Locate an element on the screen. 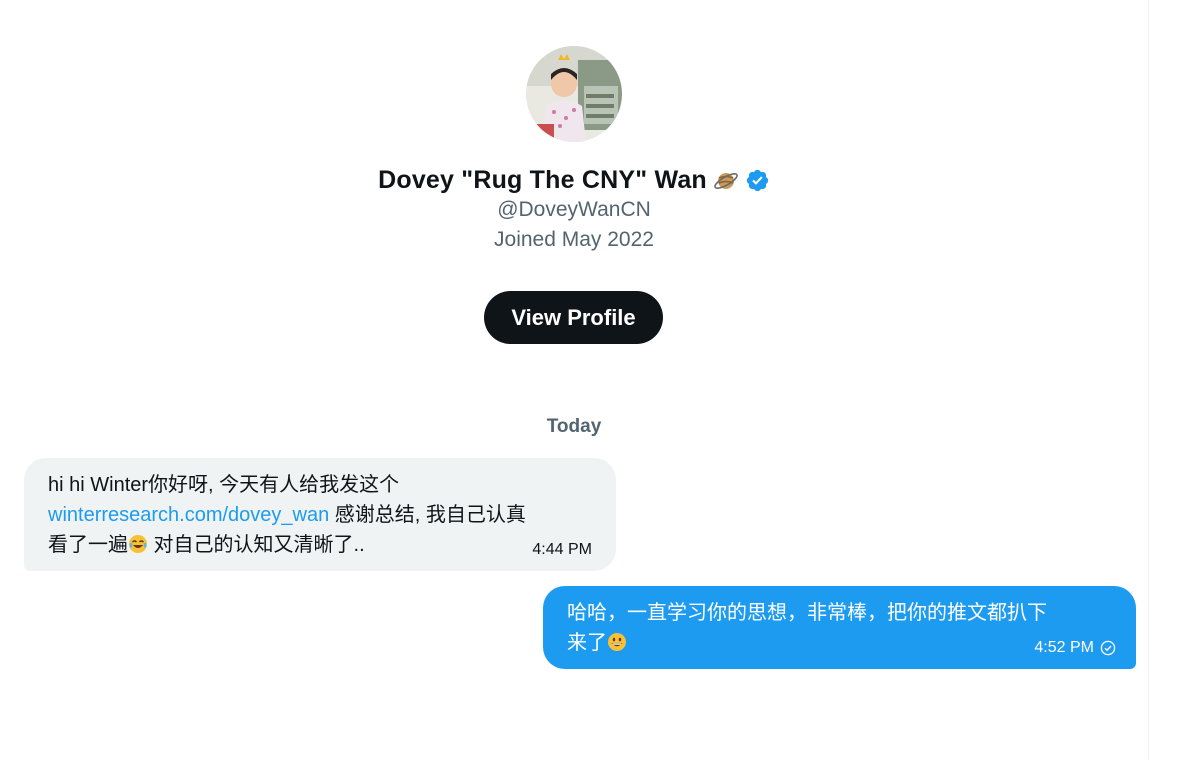  message-text-line: hi hi Winter你好呀, 今天有人给我发这个 is located at coordinates (322, 485).